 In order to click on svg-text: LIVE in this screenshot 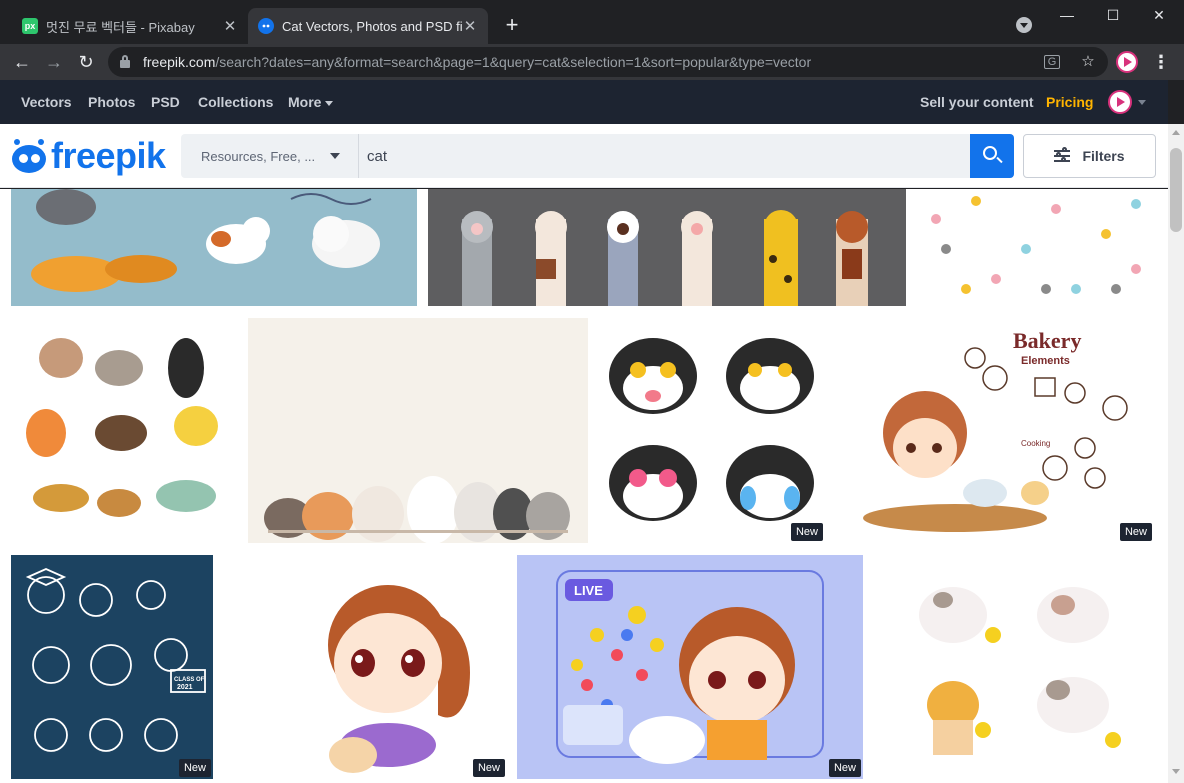, I will do `click(588, 590)`.